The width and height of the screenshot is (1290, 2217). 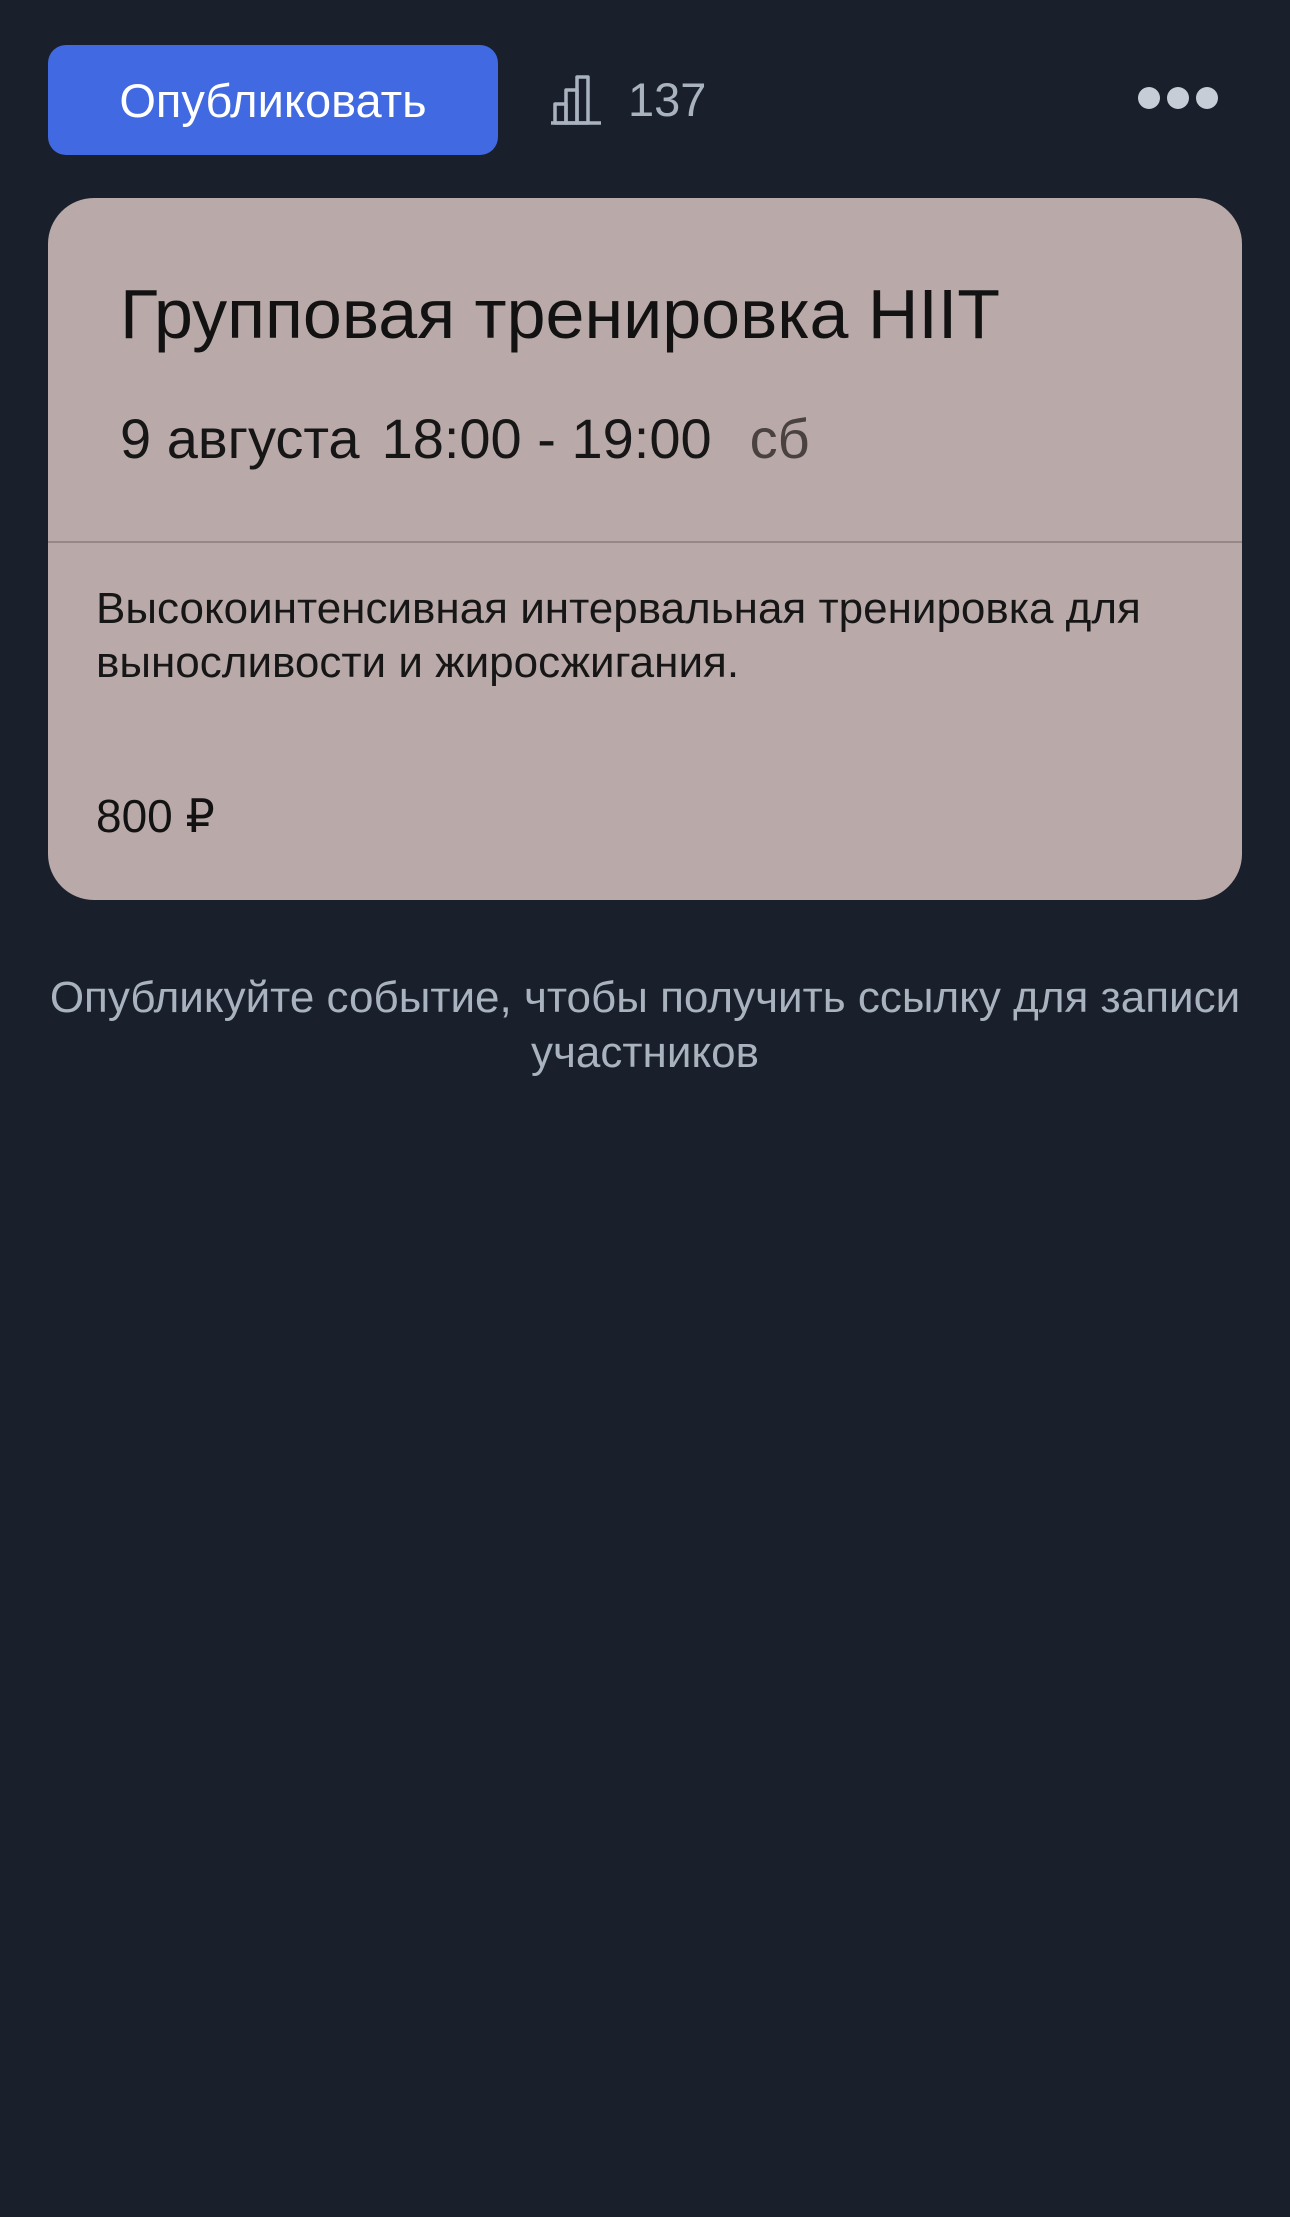 What do you see at coordinates (667, 99) in the screenshot?
I see `stats-count: 137` at bounding box center [667, 99].